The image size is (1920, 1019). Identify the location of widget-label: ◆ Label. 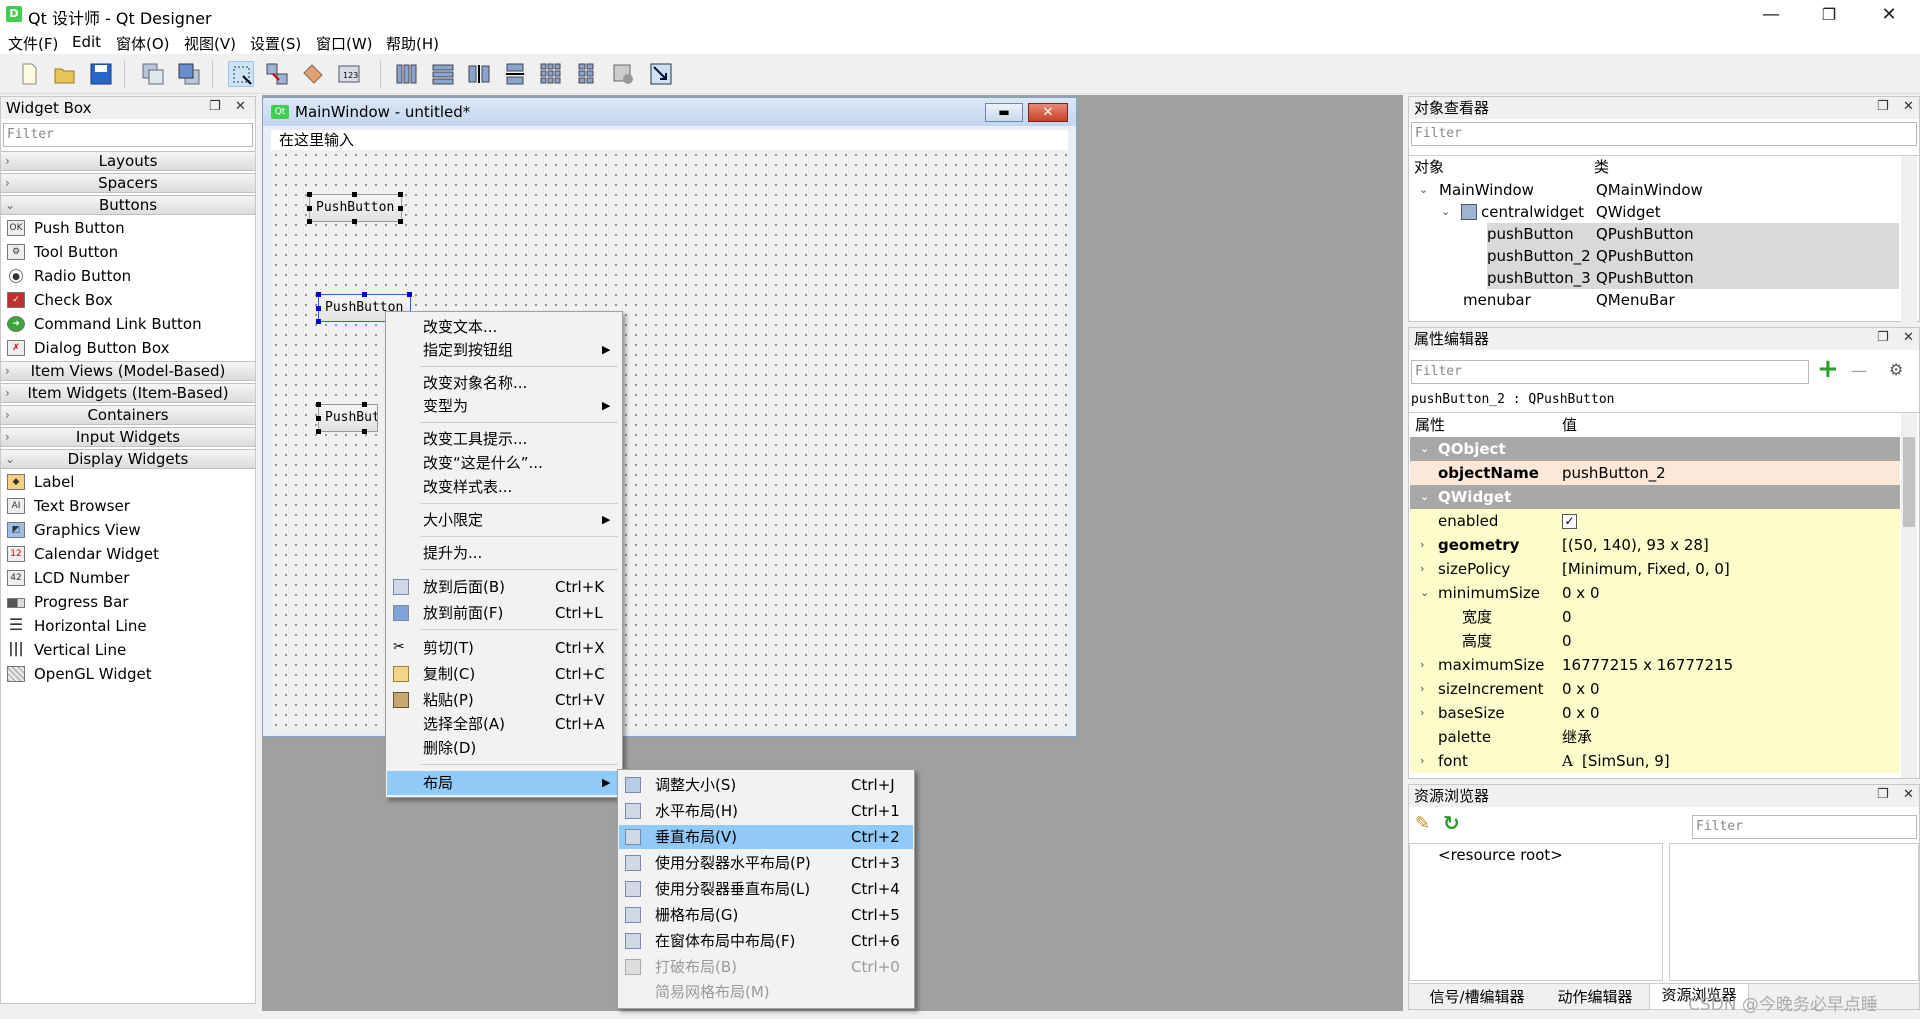
(40, 482).